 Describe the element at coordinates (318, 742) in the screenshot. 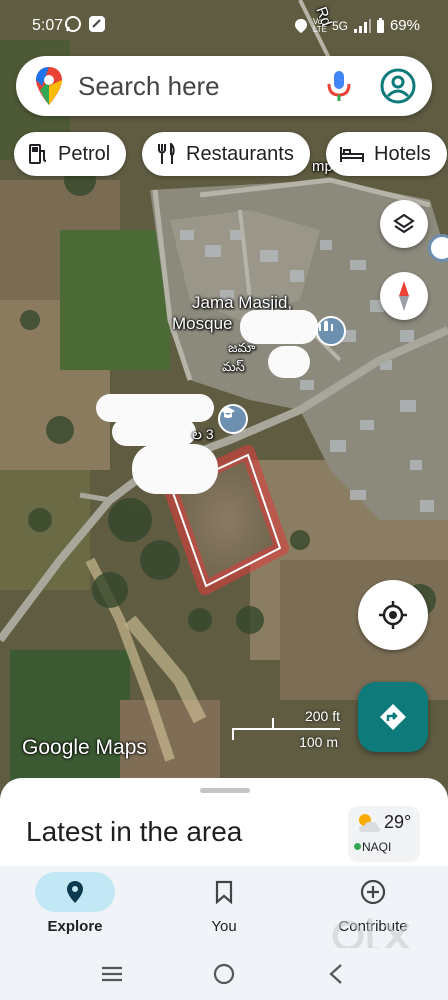

I see `scale-meters-label: 100 m` at that location.